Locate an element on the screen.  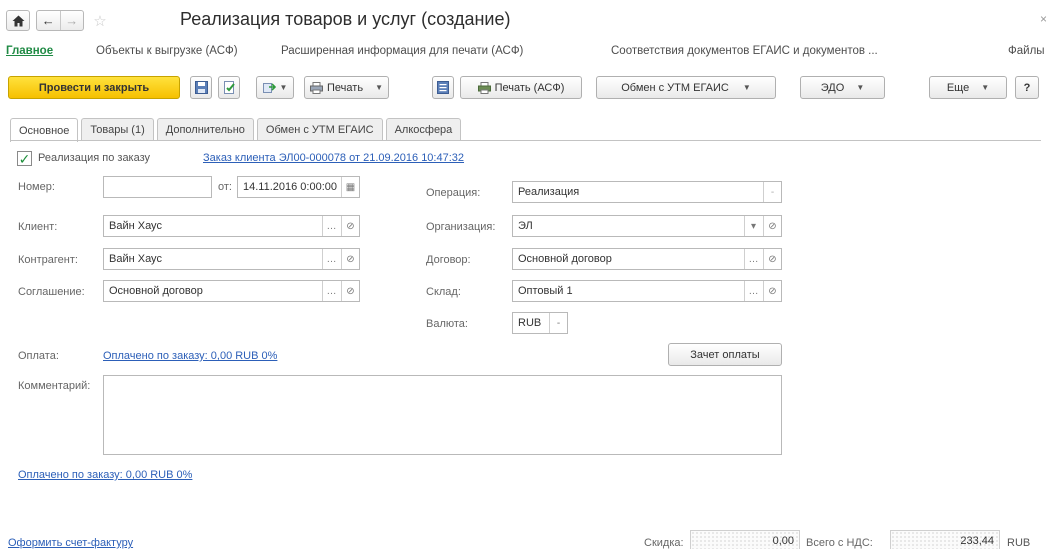
agreement-label: Соглашение: is located at coordinates (51, 292).